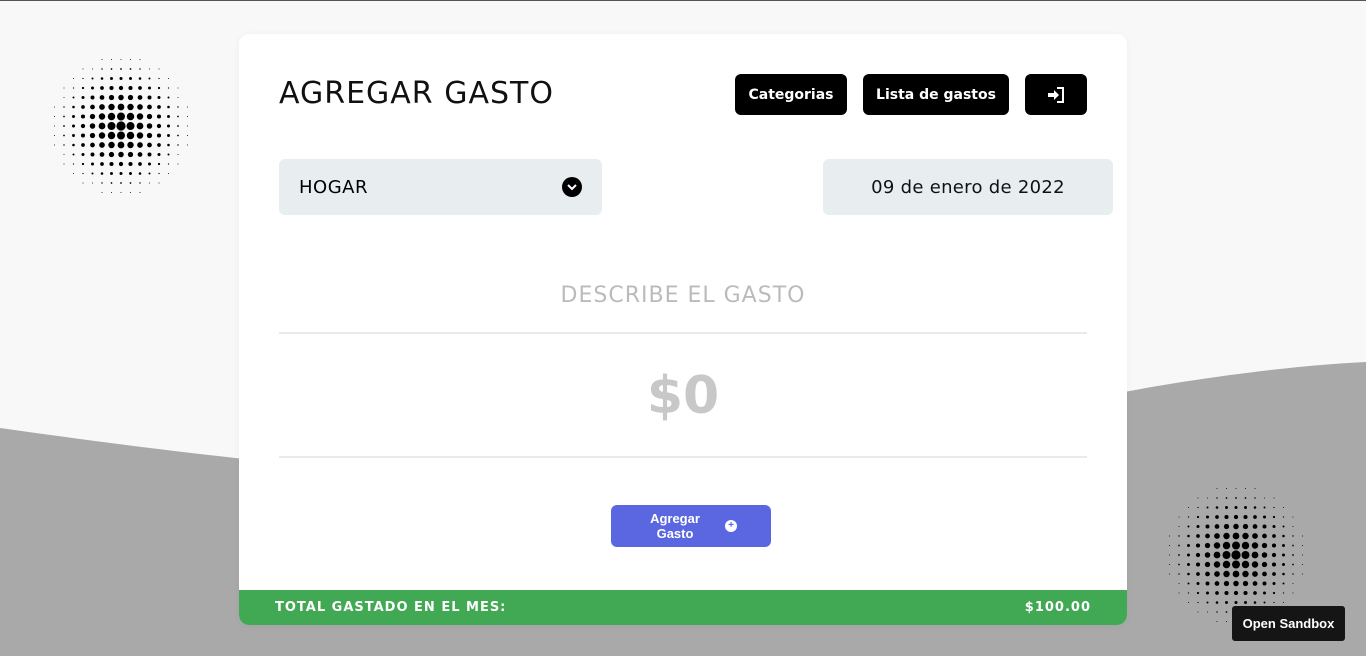 This screenshot has width=1366, height=656. I want to click on add-expense-button: Agregar Gasto +, so click(691, 526).